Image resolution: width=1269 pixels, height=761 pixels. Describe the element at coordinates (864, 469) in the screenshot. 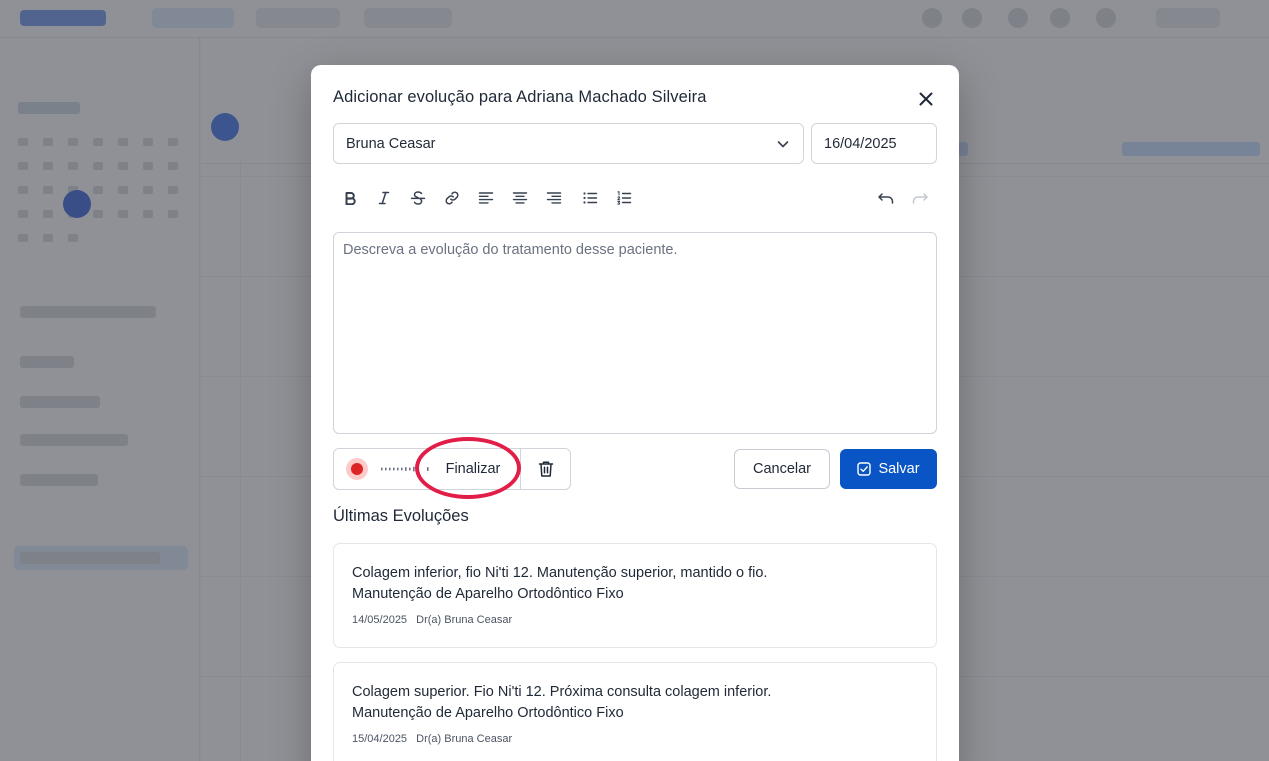

I see `check-square-icon` at that location.